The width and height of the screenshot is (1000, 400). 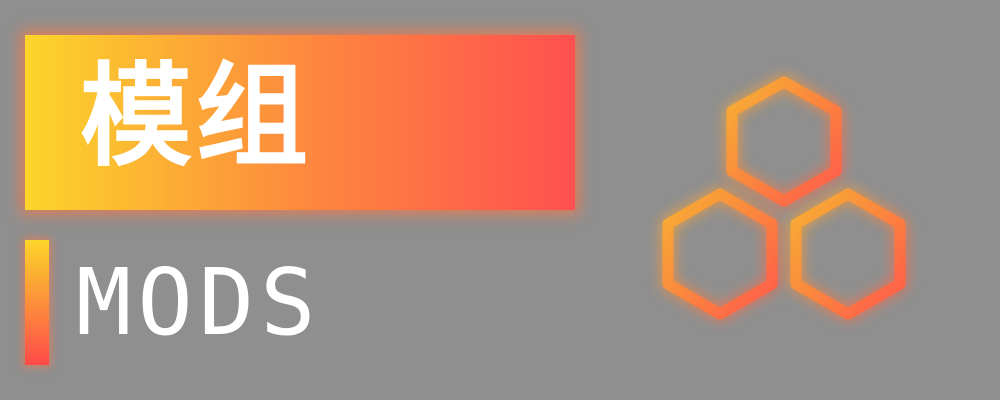 I want to click on hexagon-cluster-icon, so click(x=784, y=198).